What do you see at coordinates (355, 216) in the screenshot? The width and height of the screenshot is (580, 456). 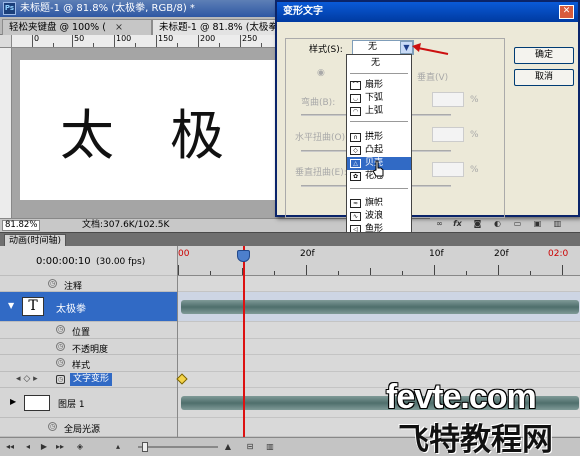 I see `wave-icon: ∿` at bounding box center [355, 216].